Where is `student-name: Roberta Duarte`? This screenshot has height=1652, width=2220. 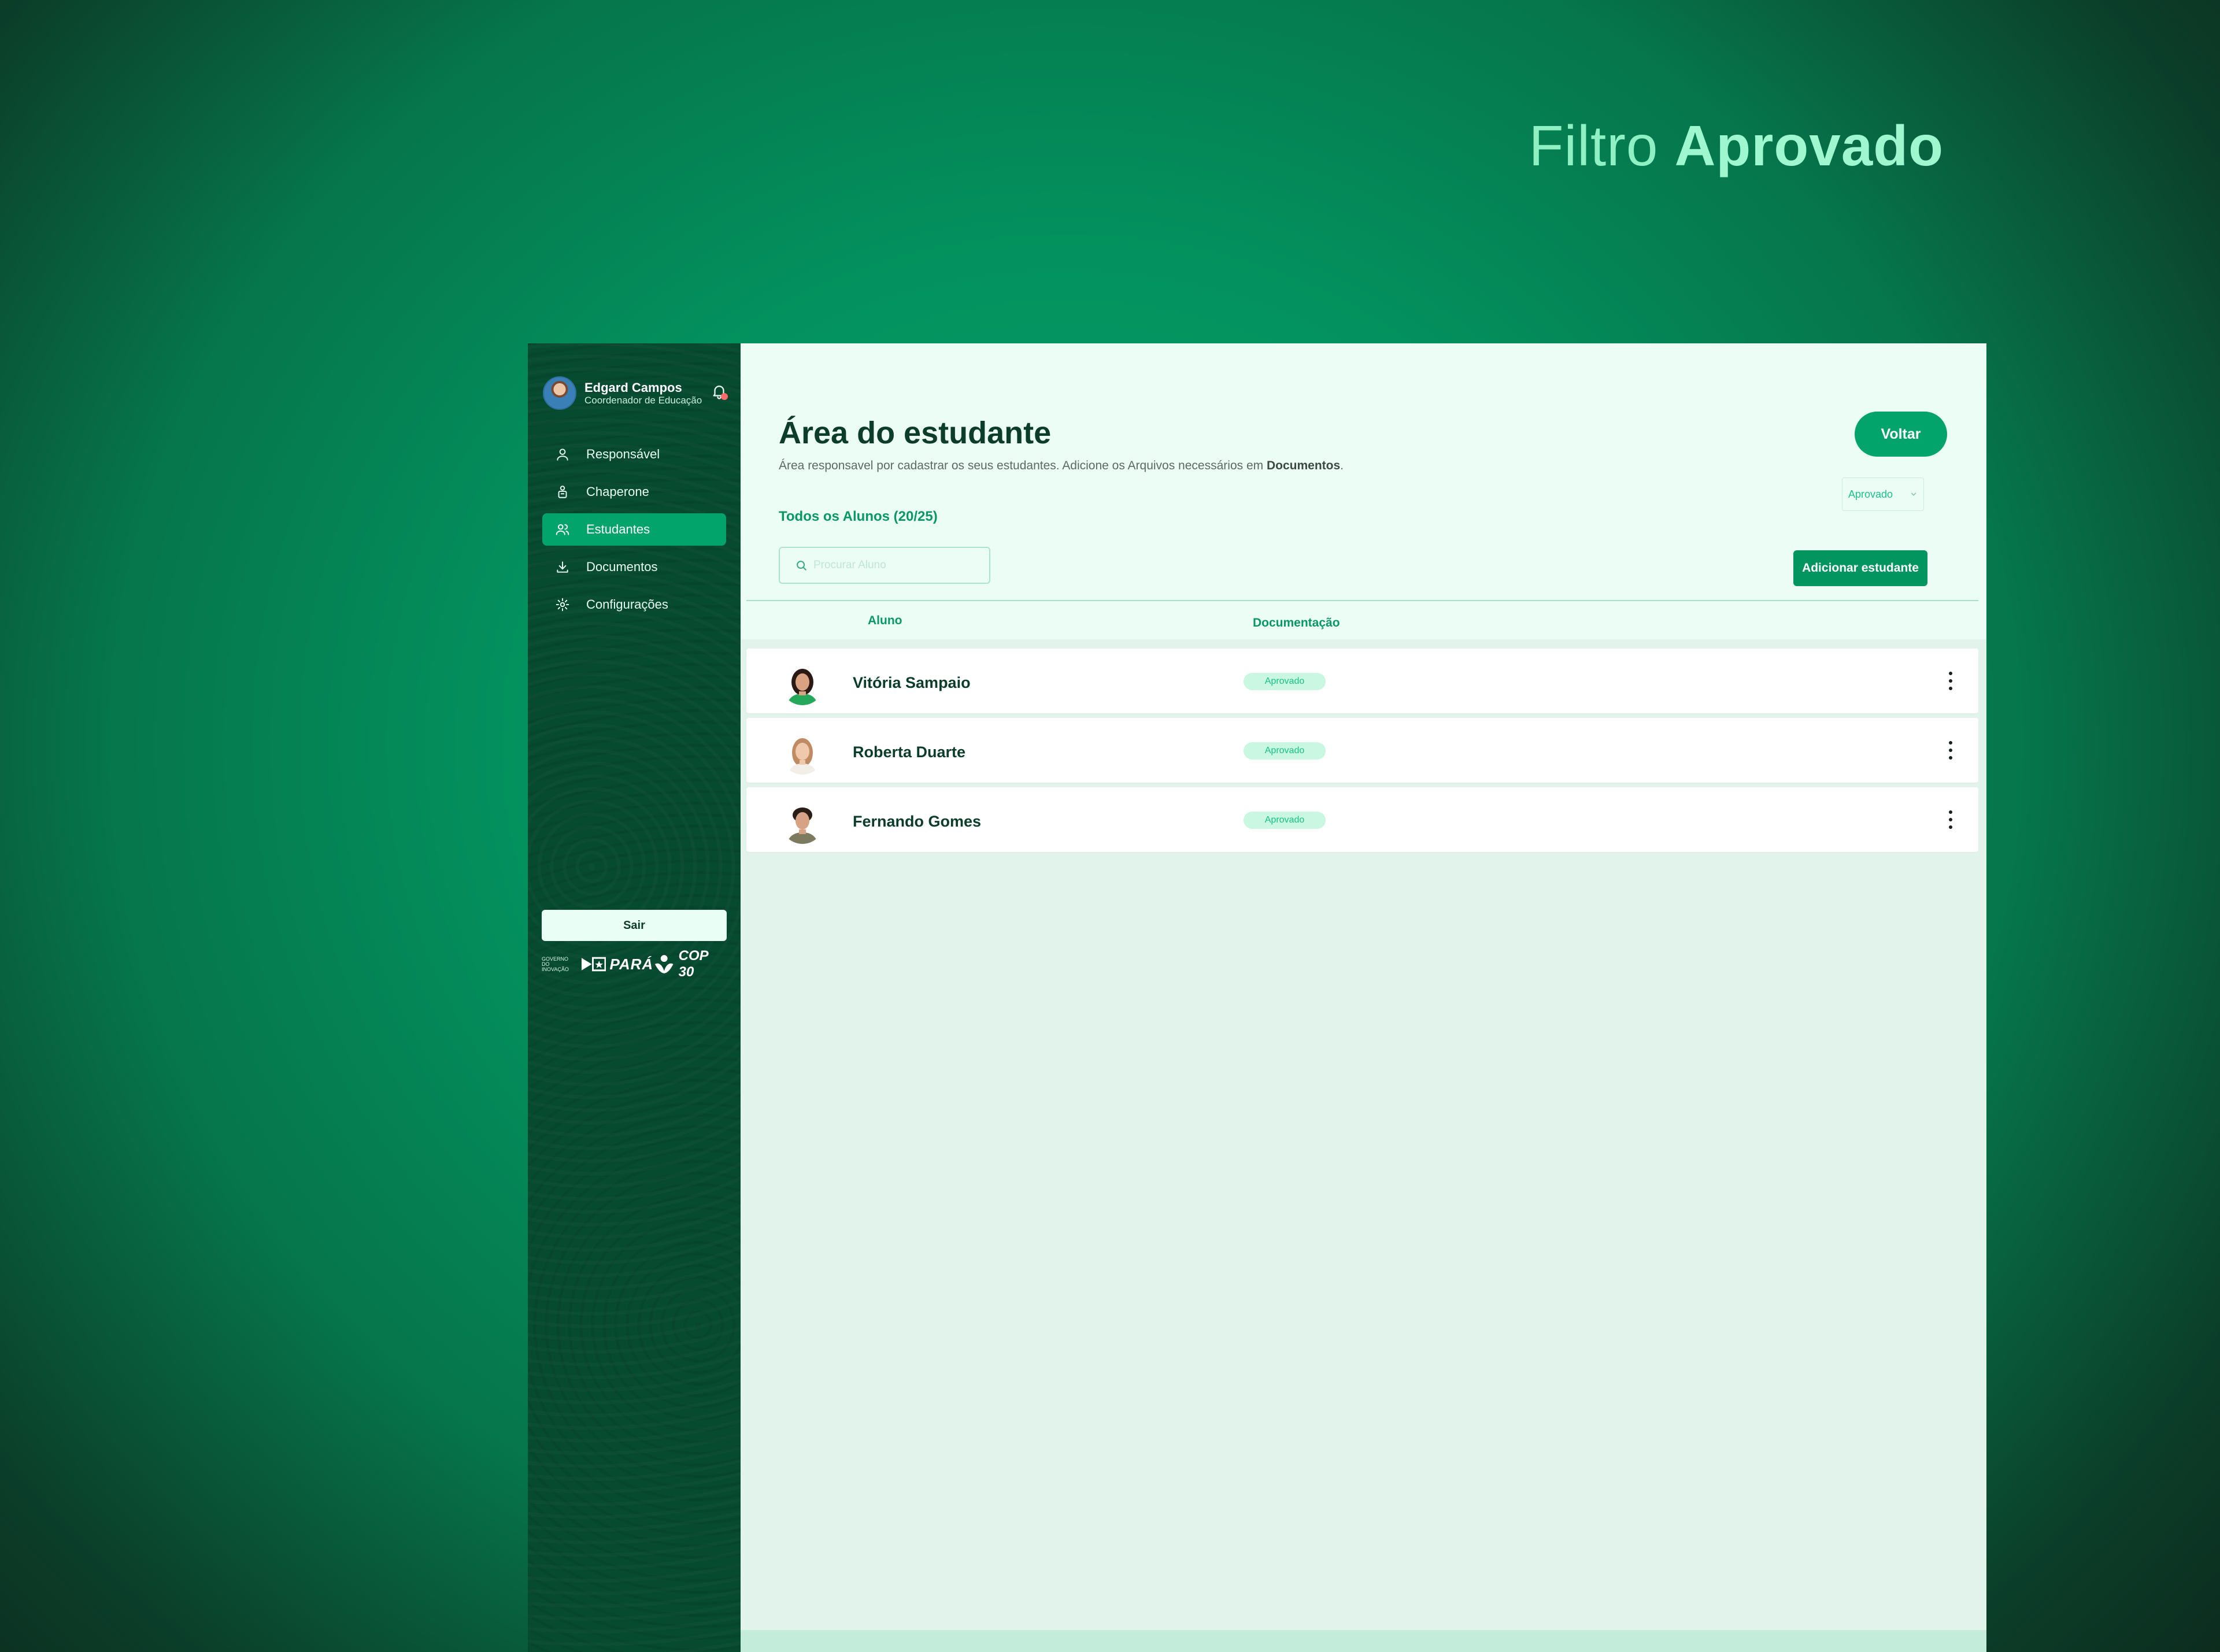
student-name: Roberta Duarte is located at coordinates (909, 752).